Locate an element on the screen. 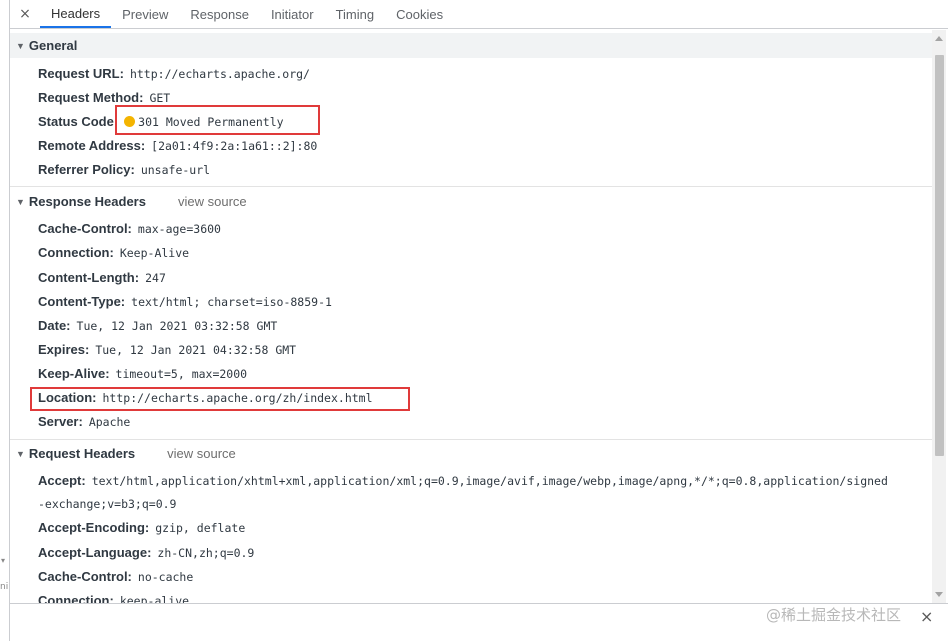 This screenshot has width=948, height=641. tab-headers: Headers is located at coordinates (76, 14).